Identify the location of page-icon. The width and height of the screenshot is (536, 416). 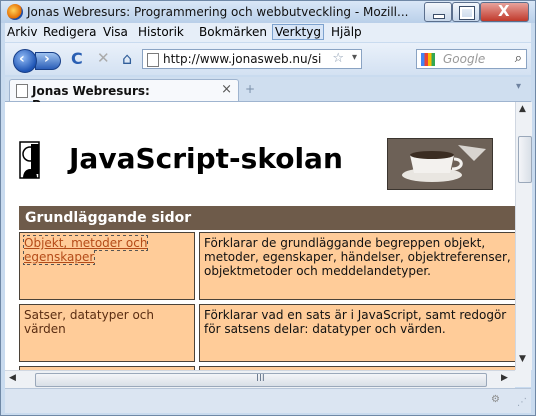
(153, 60).